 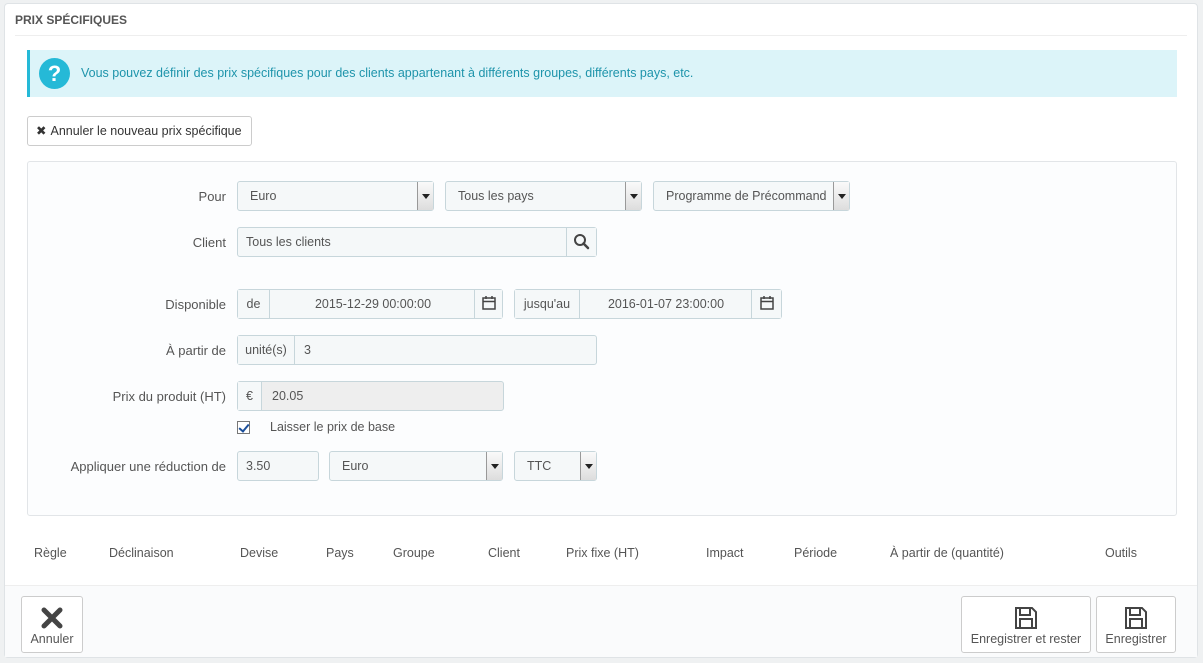 What do you see at coordinates (543, 196) in the screenshot?
I see `country-select: Tous les pays` at bounding box center [543, 196].